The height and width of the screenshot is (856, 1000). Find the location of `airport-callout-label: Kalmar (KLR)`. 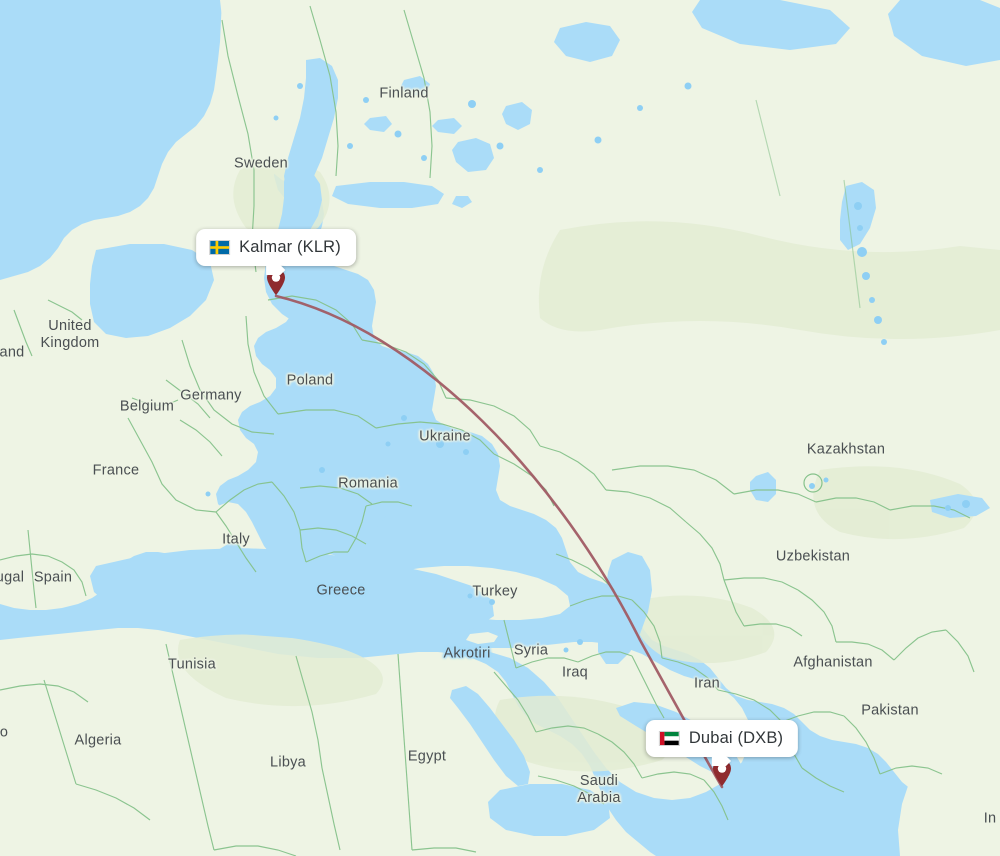

airport-callout-label: Kalmar (KLR) is located at coordinates (290, 247).